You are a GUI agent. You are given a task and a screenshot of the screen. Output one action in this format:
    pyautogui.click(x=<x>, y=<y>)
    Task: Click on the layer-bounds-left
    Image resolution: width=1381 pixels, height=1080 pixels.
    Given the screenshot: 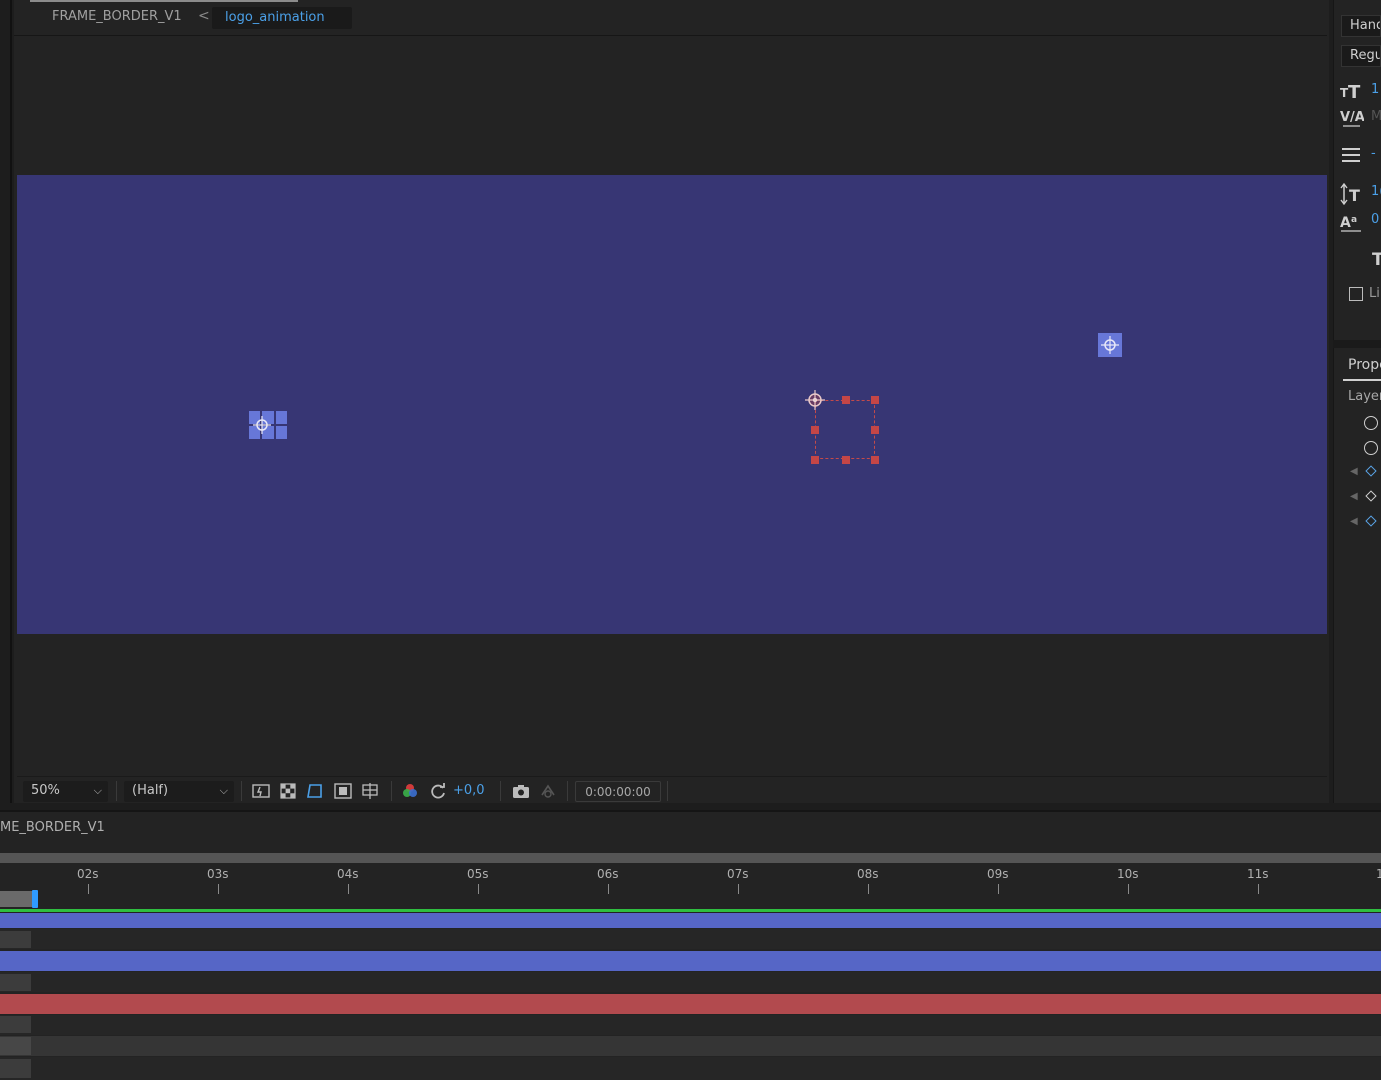 What is the action you would take?
    pyautogui.click(x=268, y=425)
    